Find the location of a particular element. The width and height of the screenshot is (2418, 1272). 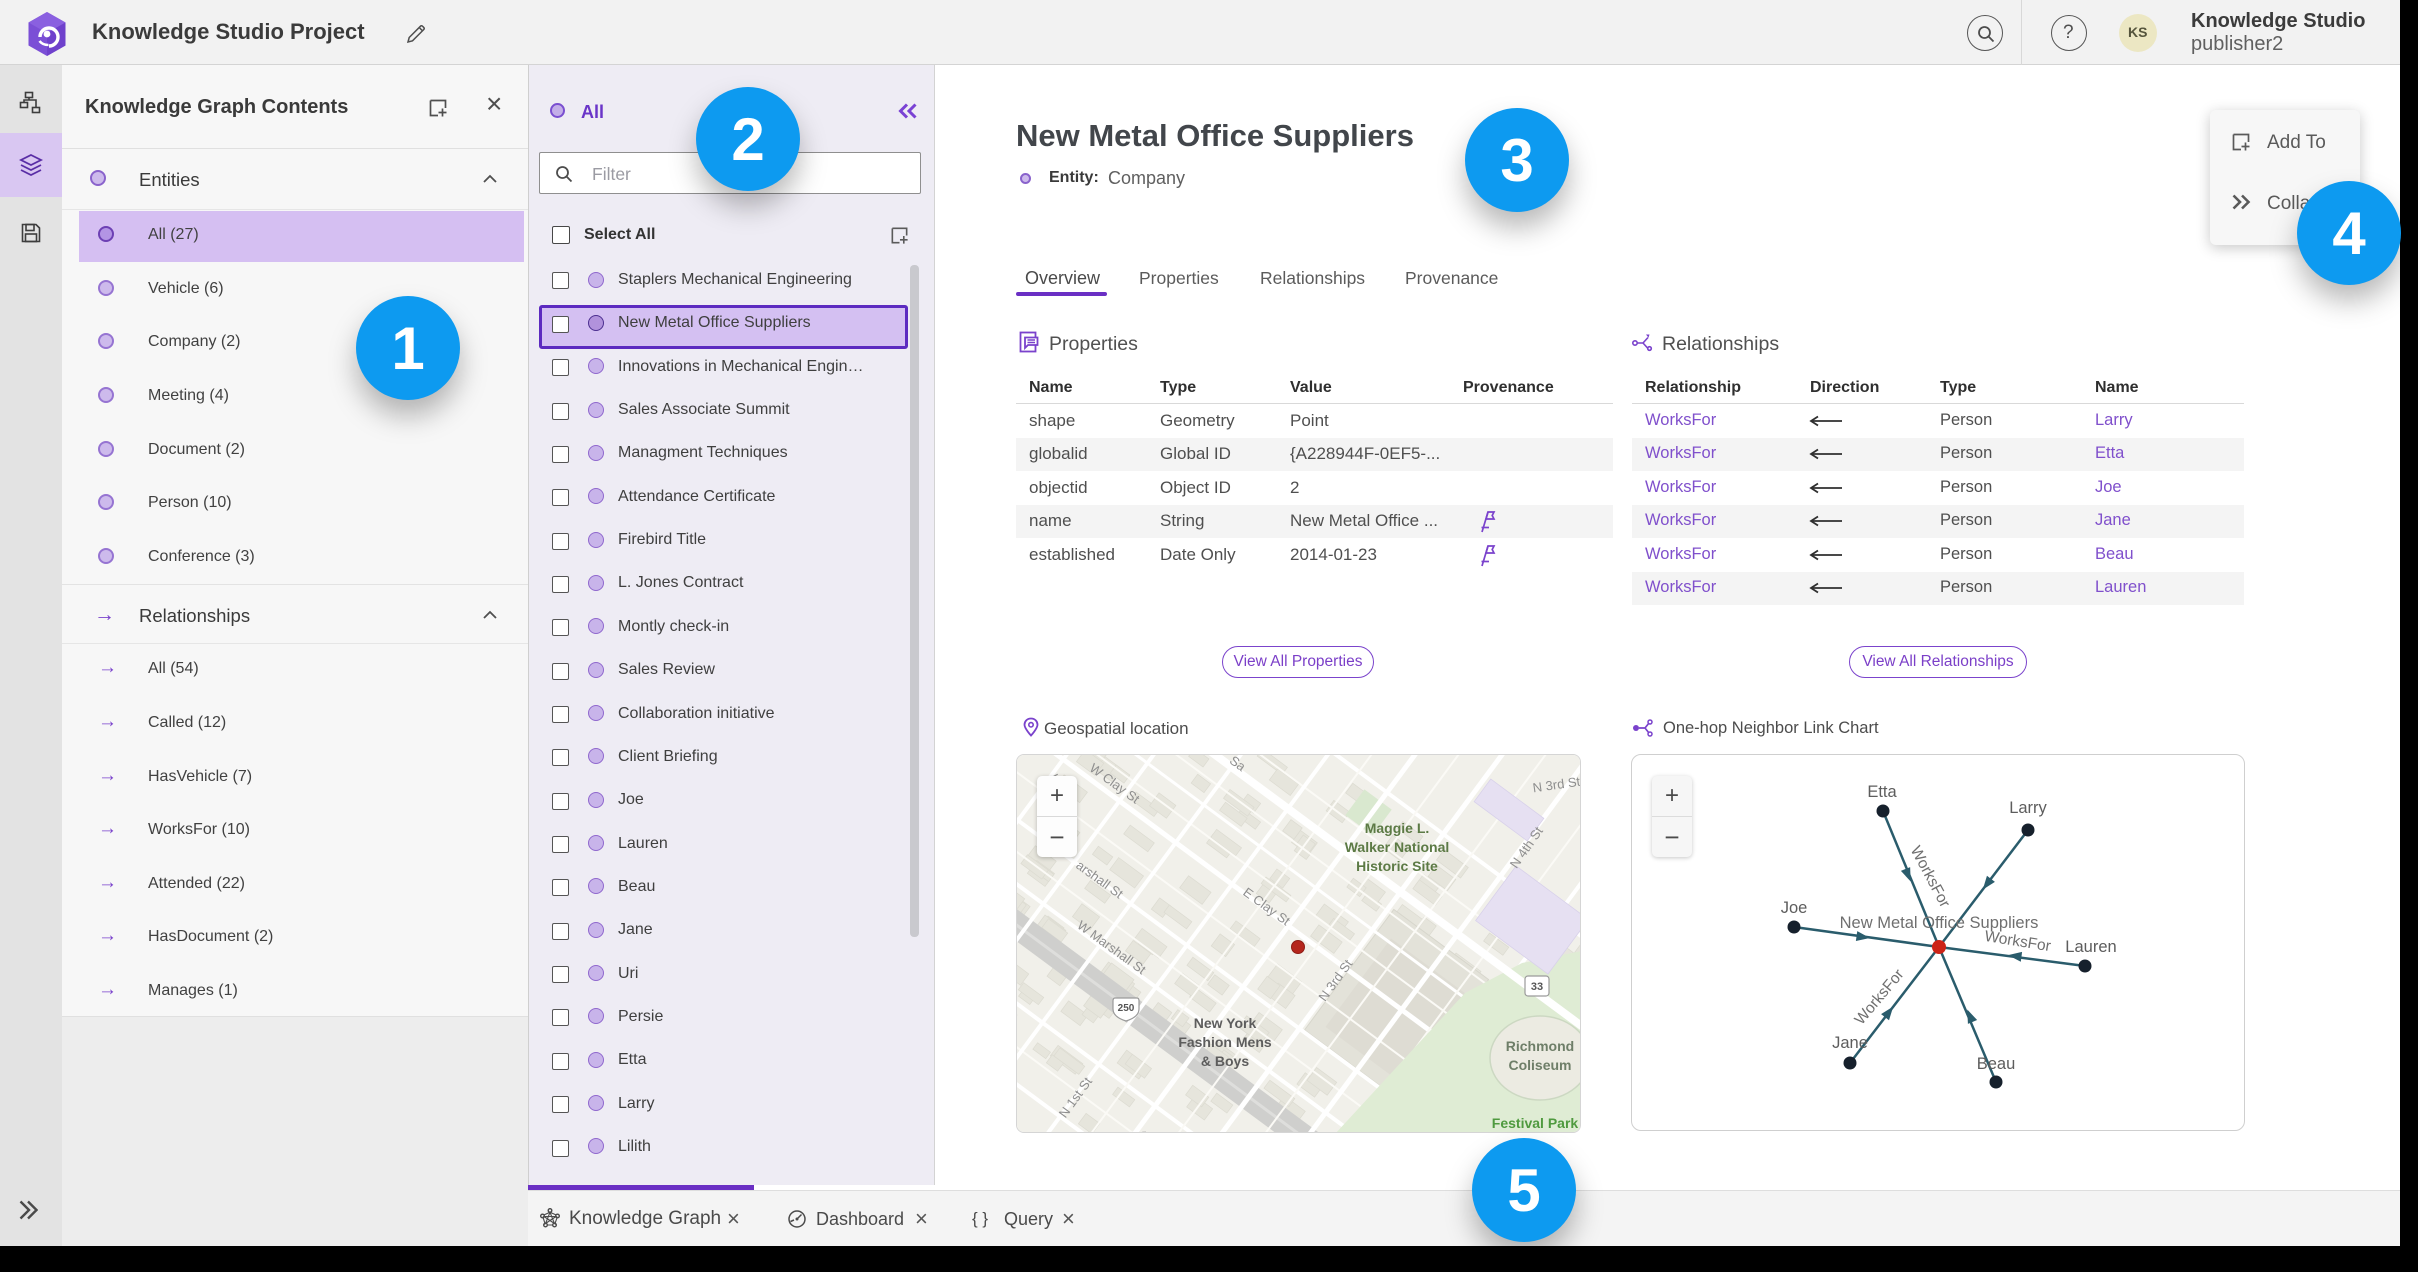

svg-text: Larry is located at coordinates (2028, 808).